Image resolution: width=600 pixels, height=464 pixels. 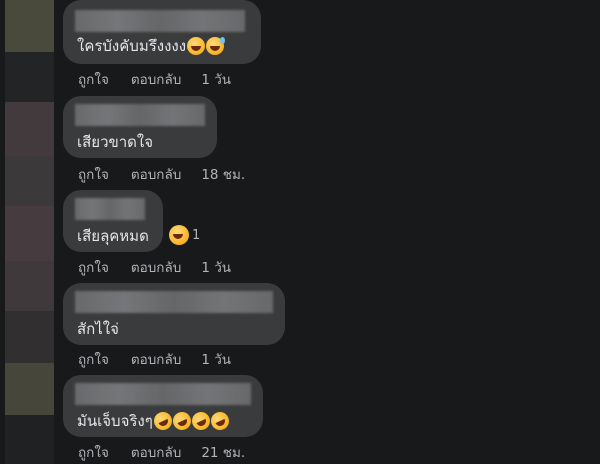 I want to click on timestamp: 18 ชม., so click(x=223, y=174).